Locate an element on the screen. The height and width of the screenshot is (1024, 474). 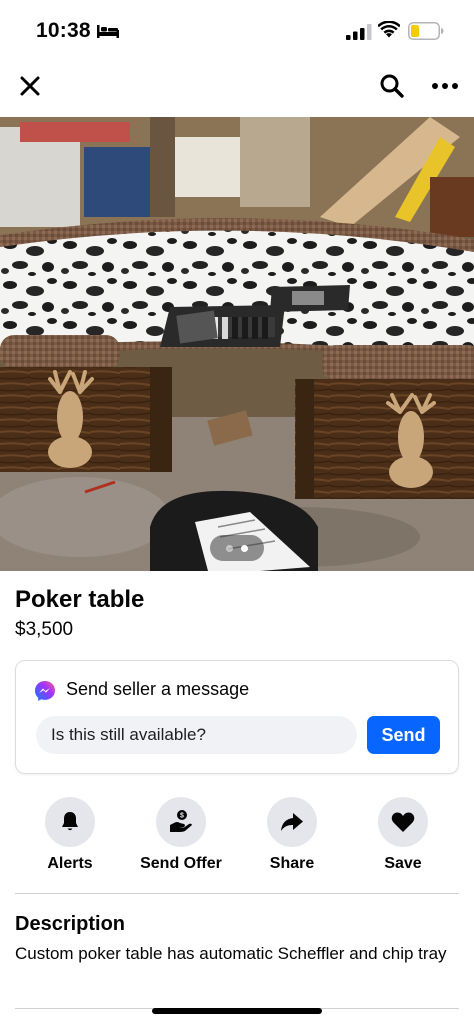
photo-pager is located at coordinates (237, 548).